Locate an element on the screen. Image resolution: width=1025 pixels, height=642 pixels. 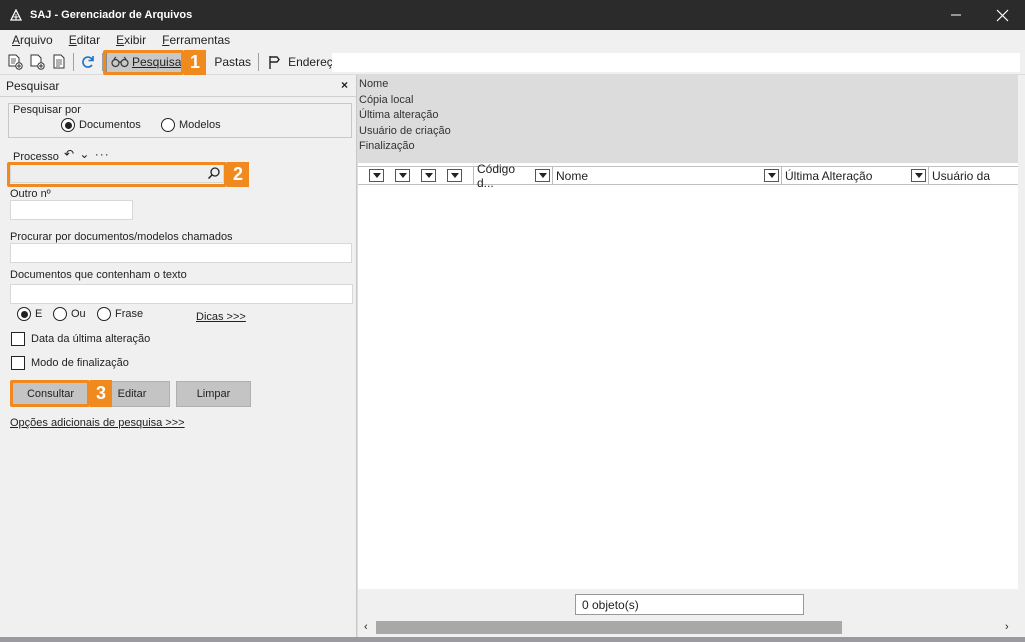
radio-mode-or: Ou is located at coordinates (69, 314).